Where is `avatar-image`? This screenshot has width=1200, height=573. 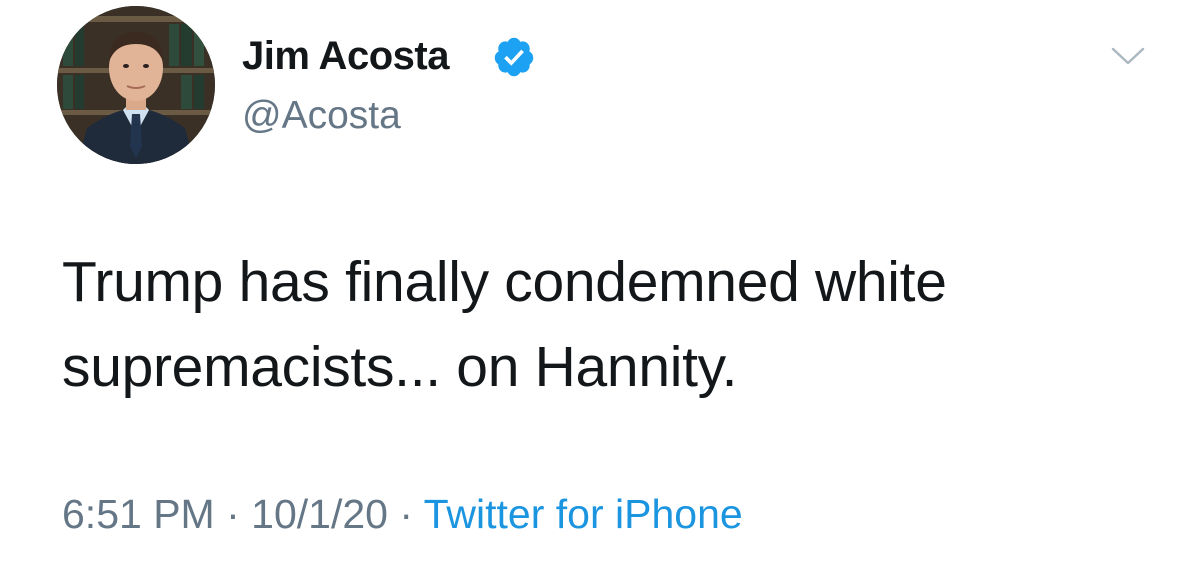 avatar-image is located at coordinates (136, 85).